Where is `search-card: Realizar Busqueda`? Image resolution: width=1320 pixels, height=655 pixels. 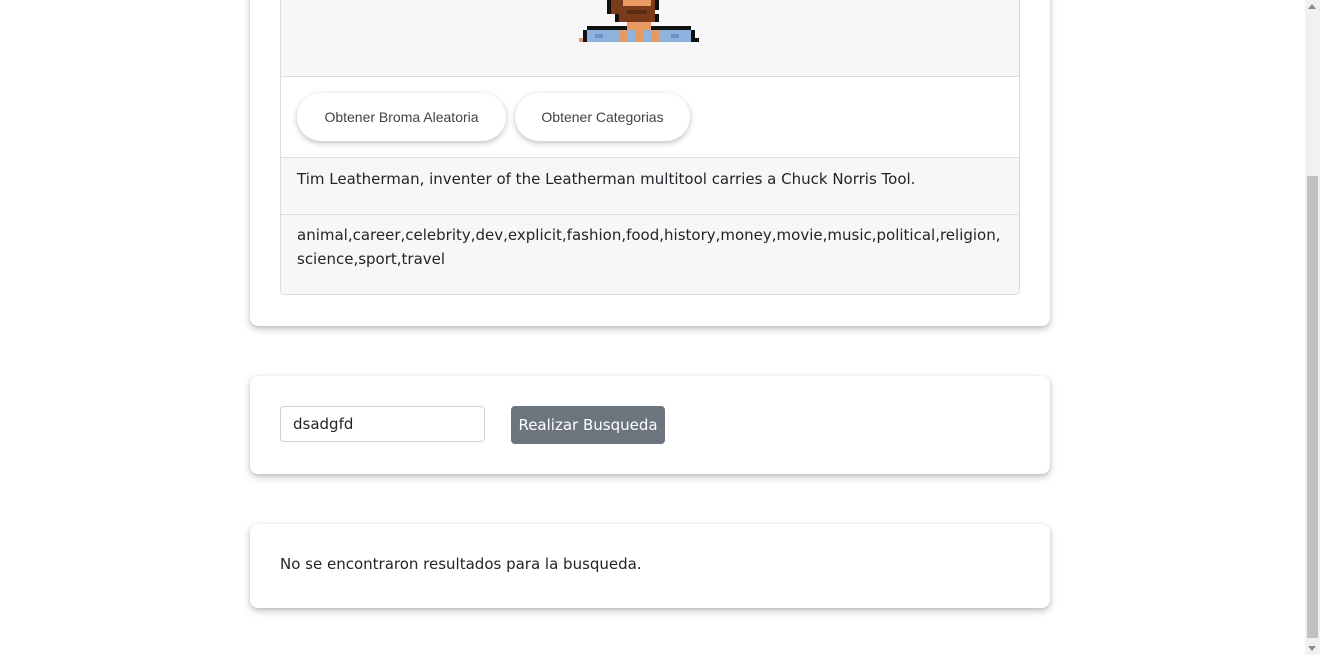
search-card: Realizar Busqueda is located at coordinates (650, 425).